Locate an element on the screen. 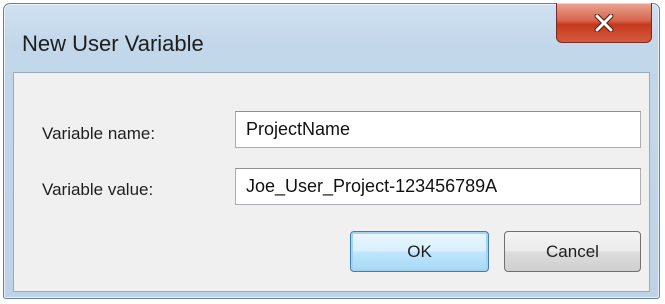 The height and width of the screenshot is (304, 665). cancel-button-label: Cancel is located at coordinates (572, 251).